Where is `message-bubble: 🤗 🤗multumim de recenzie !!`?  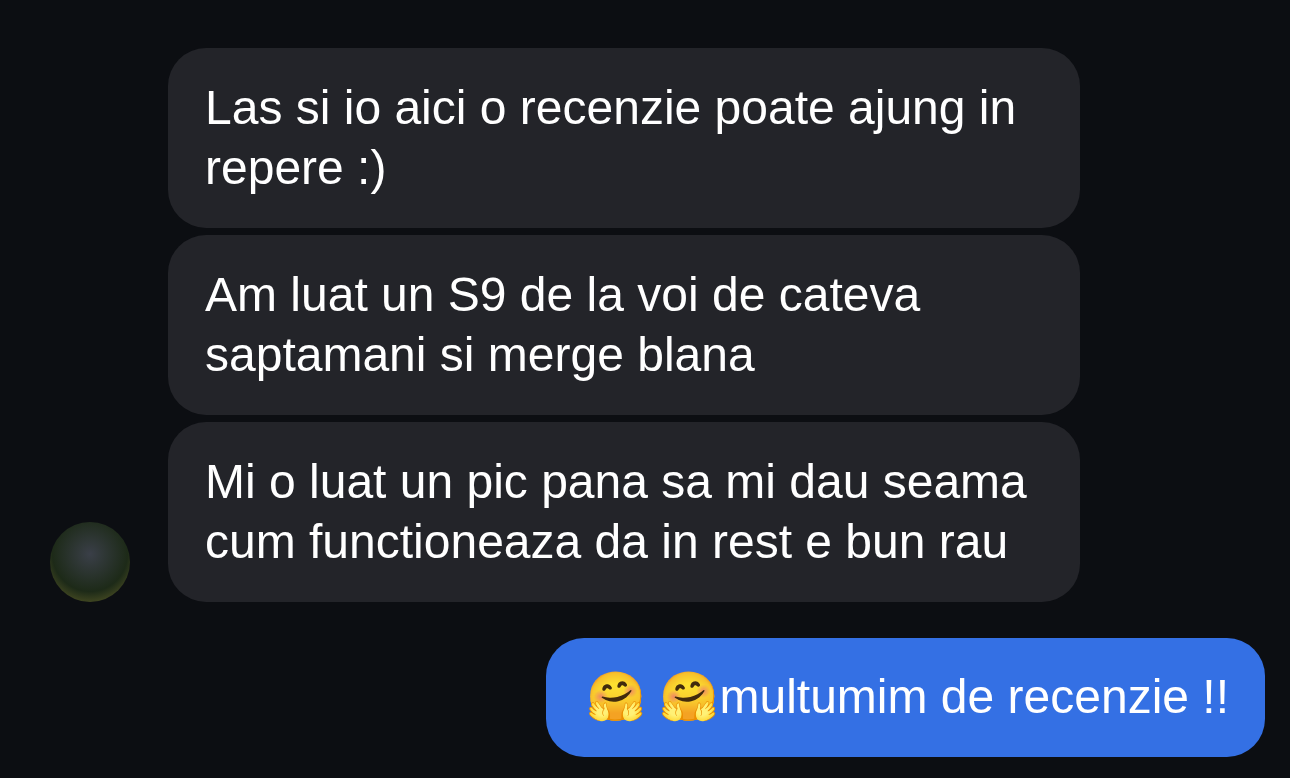 message-bubble: 🤗 🤗multumim de recenzie !! is located at coordinates (905, 697).